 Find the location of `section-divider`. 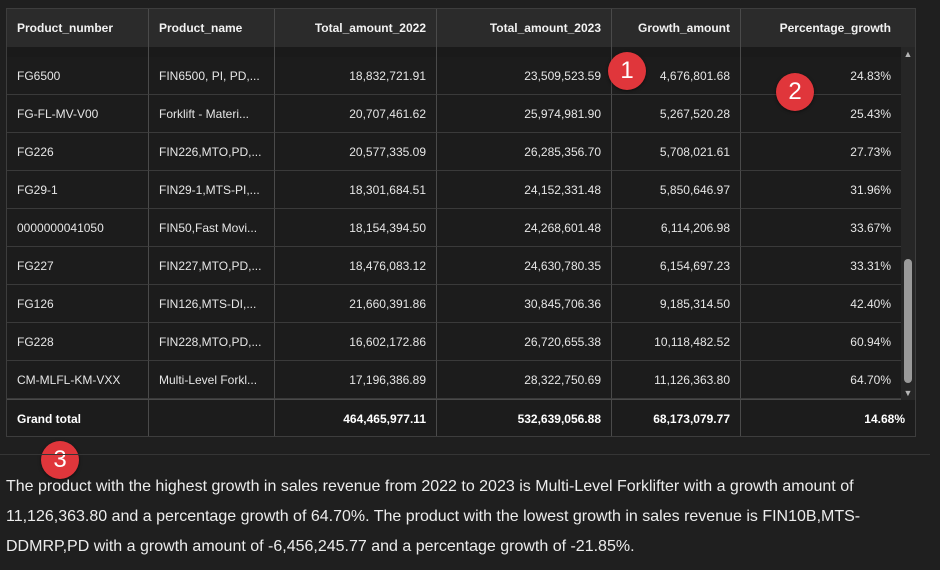

section-divider is located at coordinates (465, 454).